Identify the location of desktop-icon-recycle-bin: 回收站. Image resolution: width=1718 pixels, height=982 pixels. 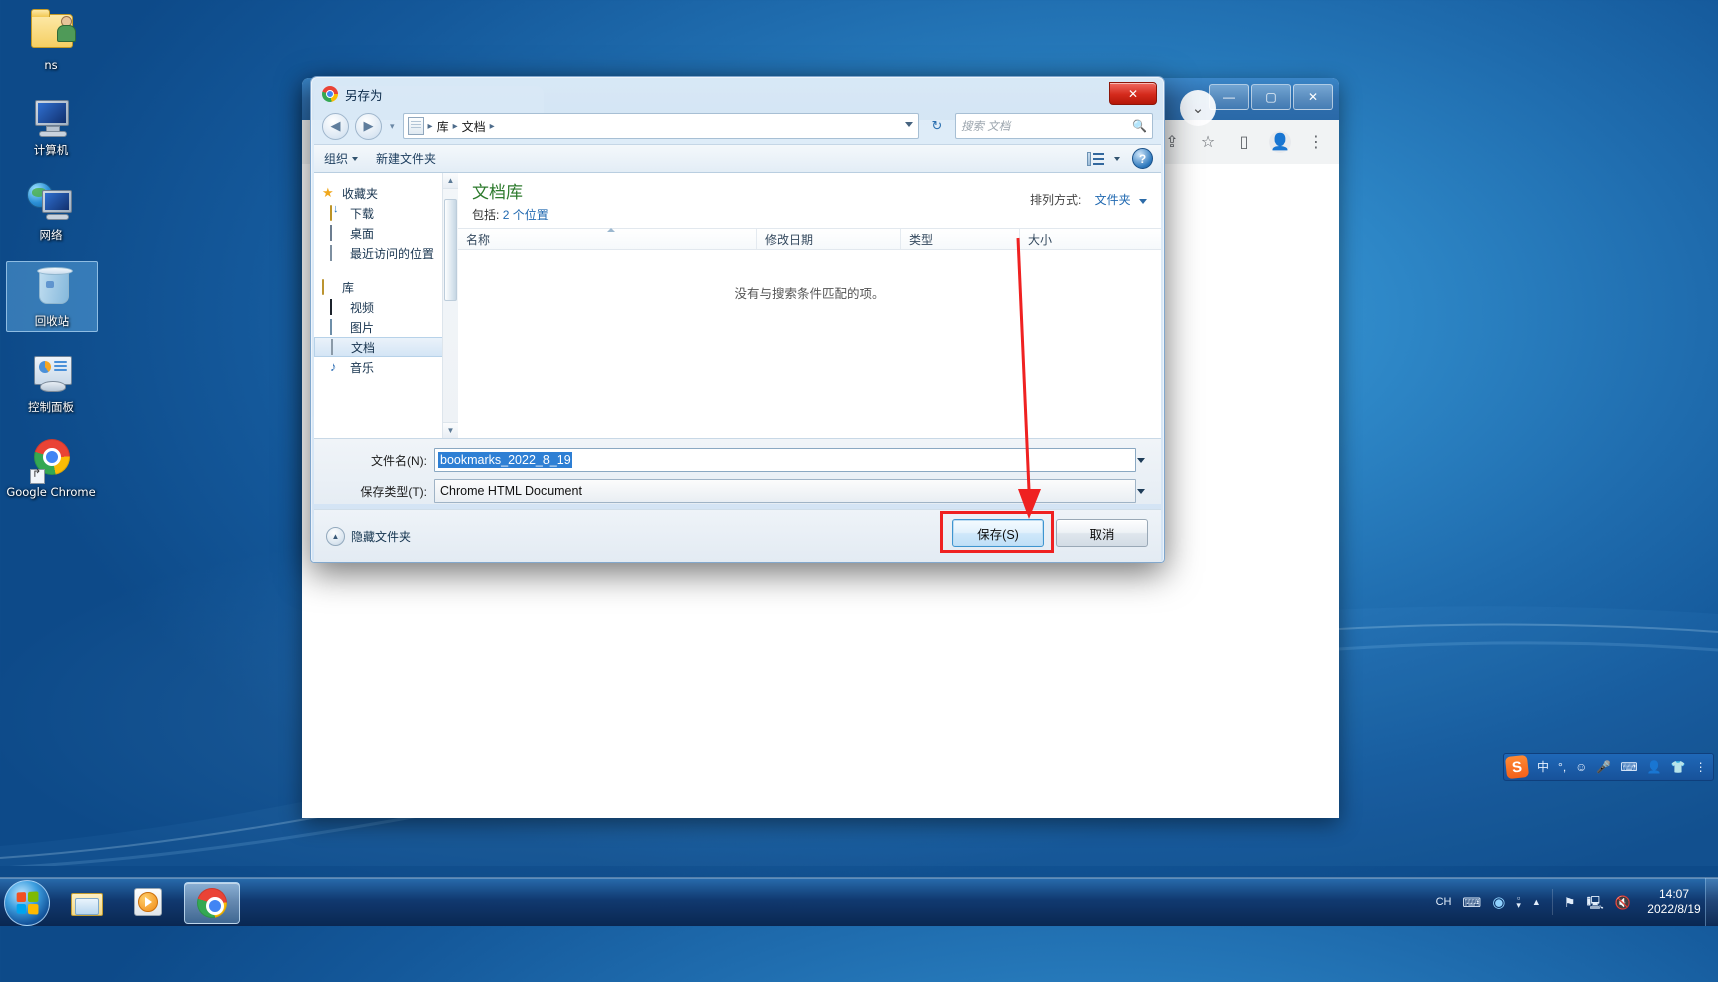
(52, 296).